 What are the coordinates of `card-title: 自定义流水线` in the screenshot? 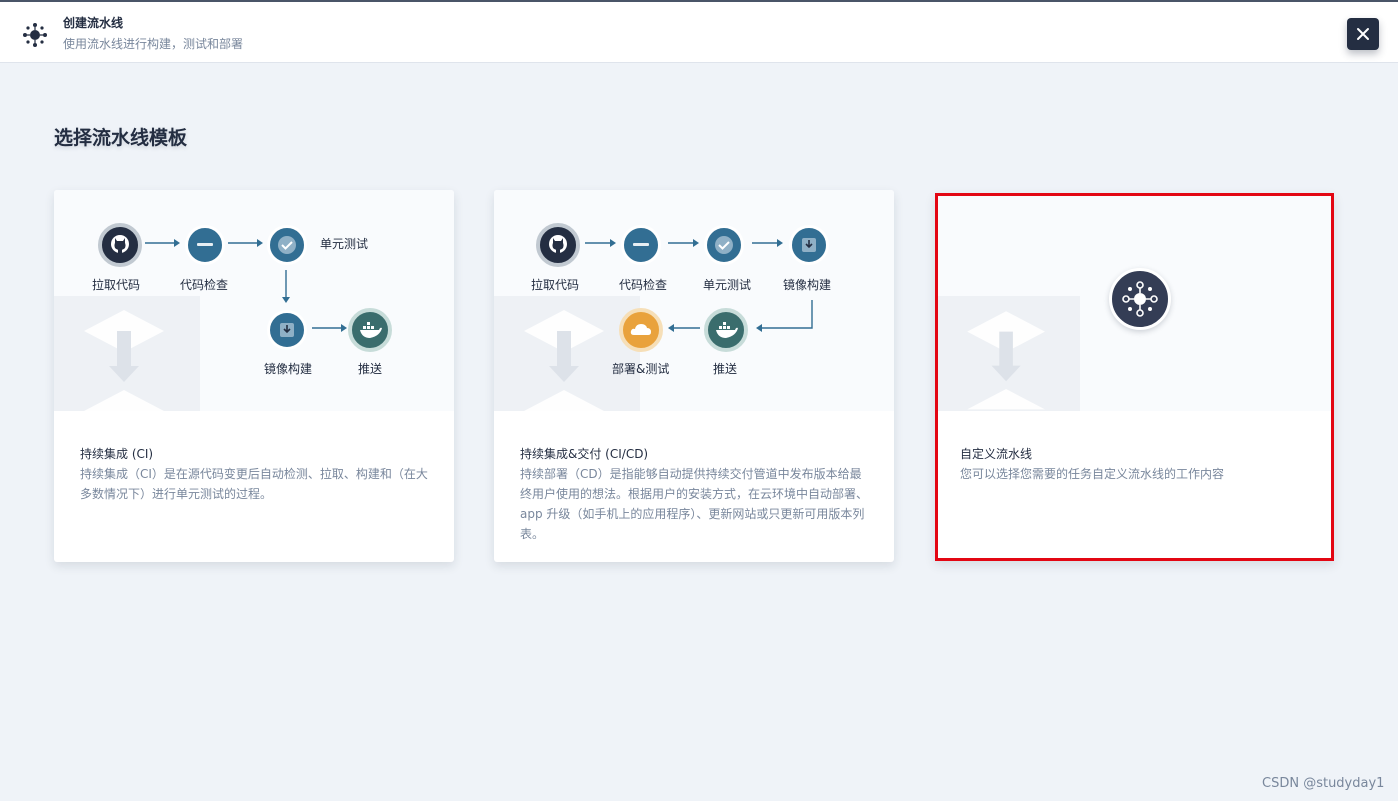 It's located at (996, 454).